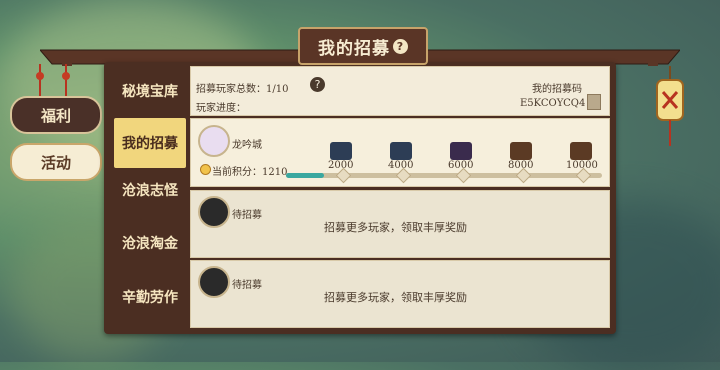 The width and height of the screenshot is (720, 370). What do you see at coordinates (594, 102) in the screenshot?
I see `copy-code-icon` at bounding box center [594, 102].